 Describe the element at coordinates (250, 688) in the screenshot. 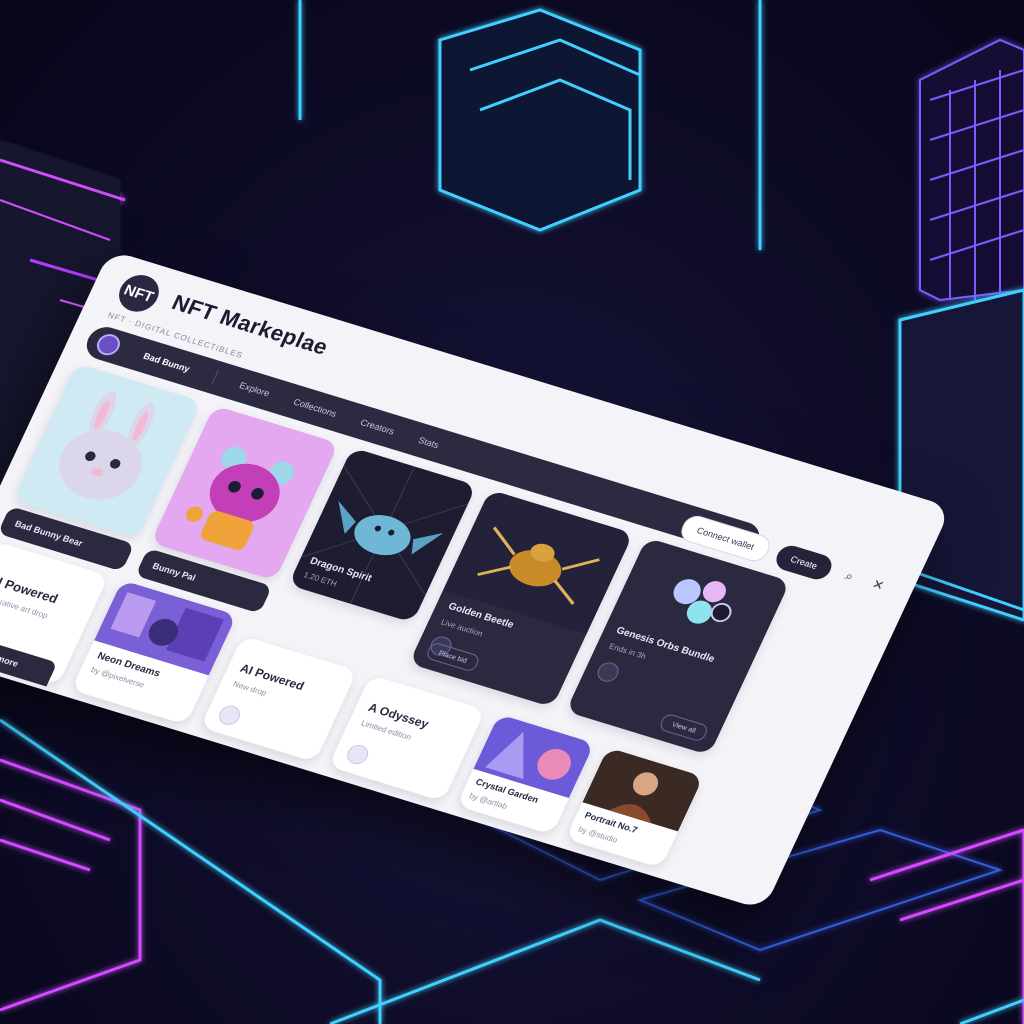

I see `ai-powered-2-desc: New drop` at that location.